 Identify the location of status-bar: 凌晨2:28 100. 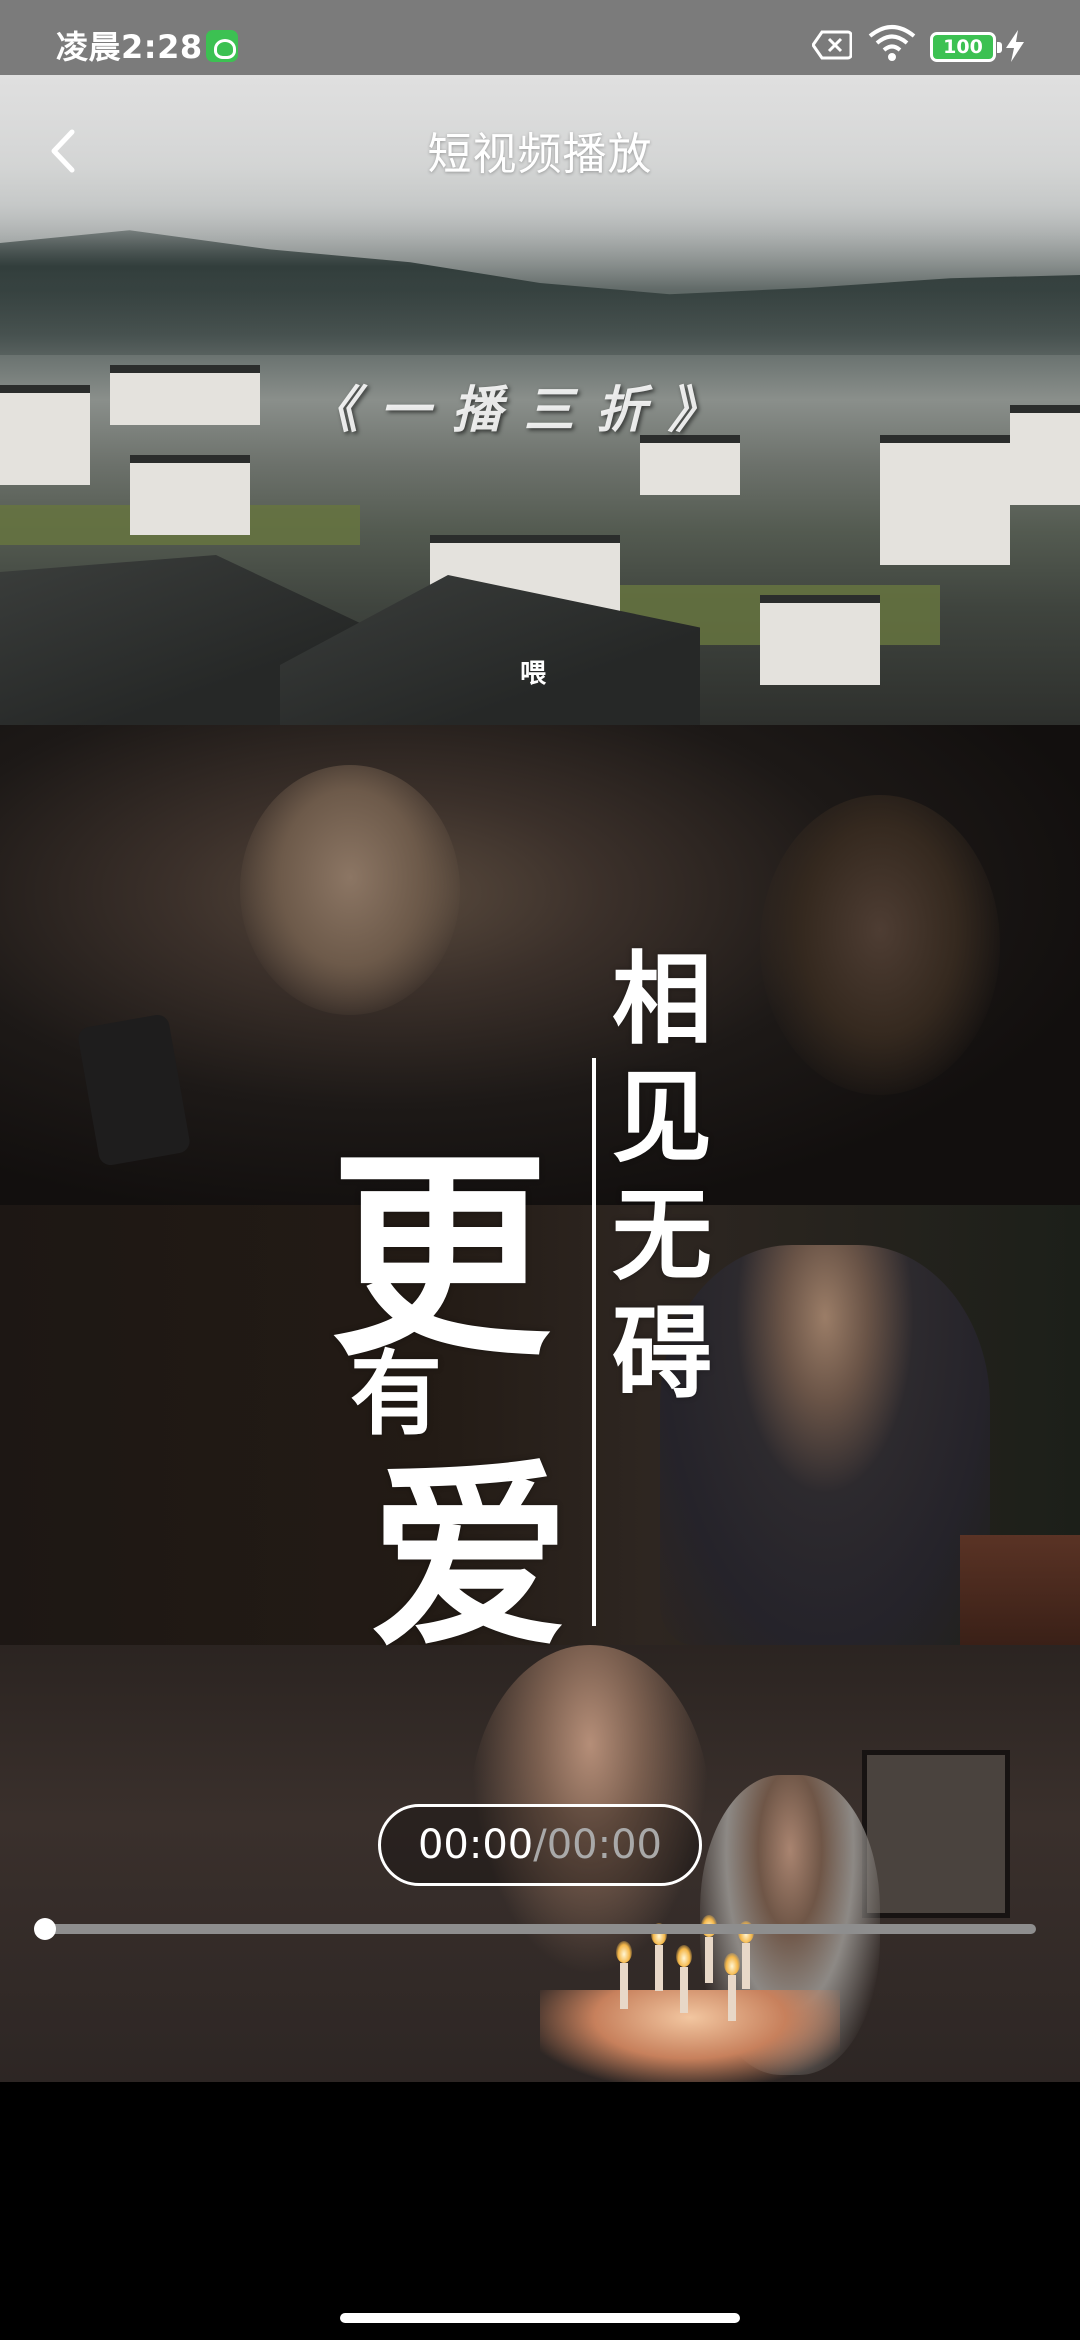
(540, 37).